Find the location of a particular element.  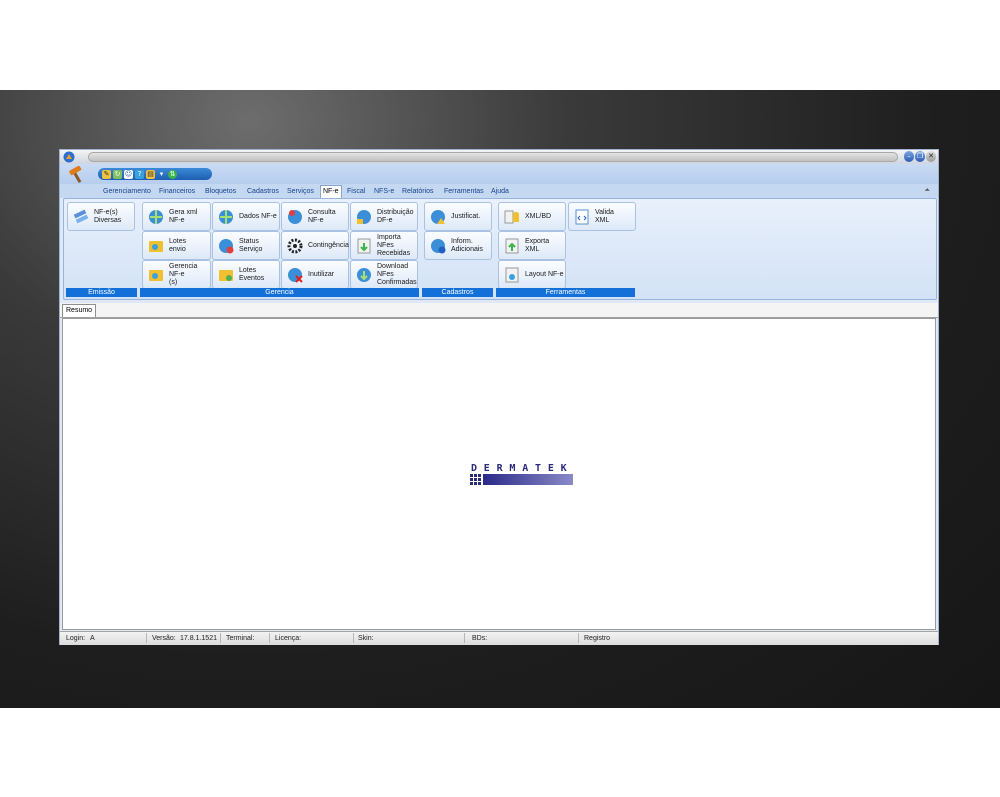

group-label-gerencia: Gerencia is located at coordinates (279, 292).